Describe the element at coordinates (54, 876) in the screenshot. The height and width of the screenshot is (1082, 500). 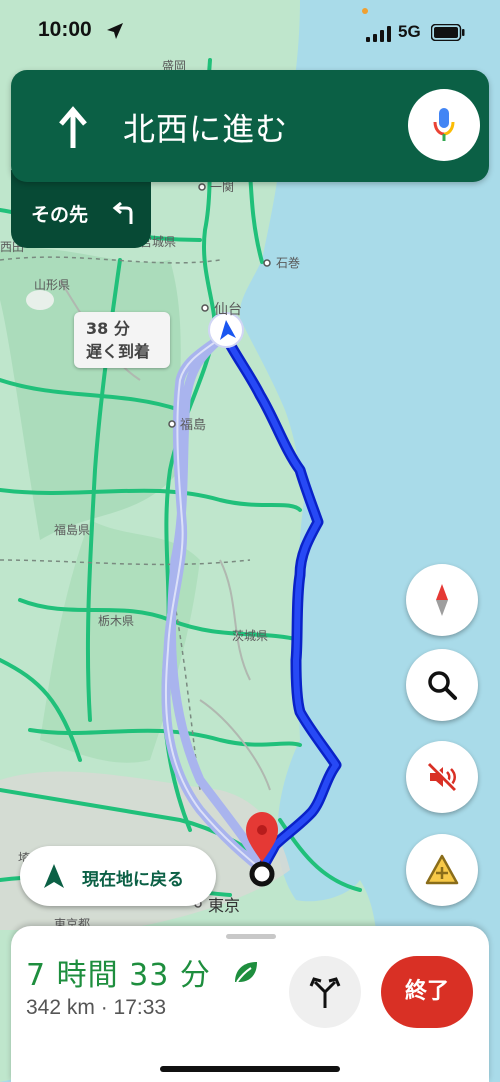
I see `navigation-arrow-icon` at that location.